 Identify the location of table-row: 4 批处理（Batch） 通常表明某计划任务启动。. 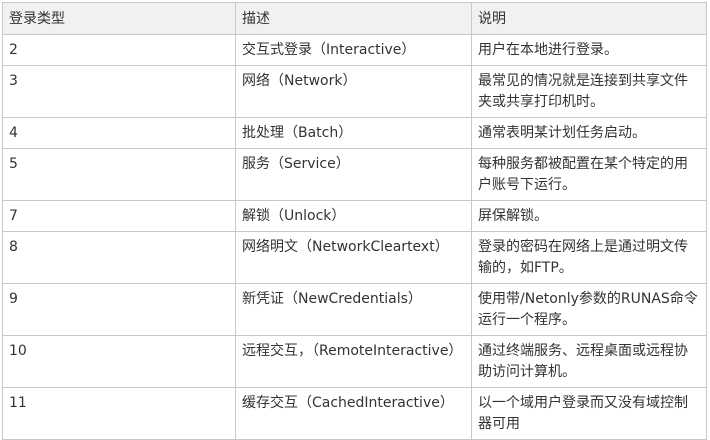
(354, 133).